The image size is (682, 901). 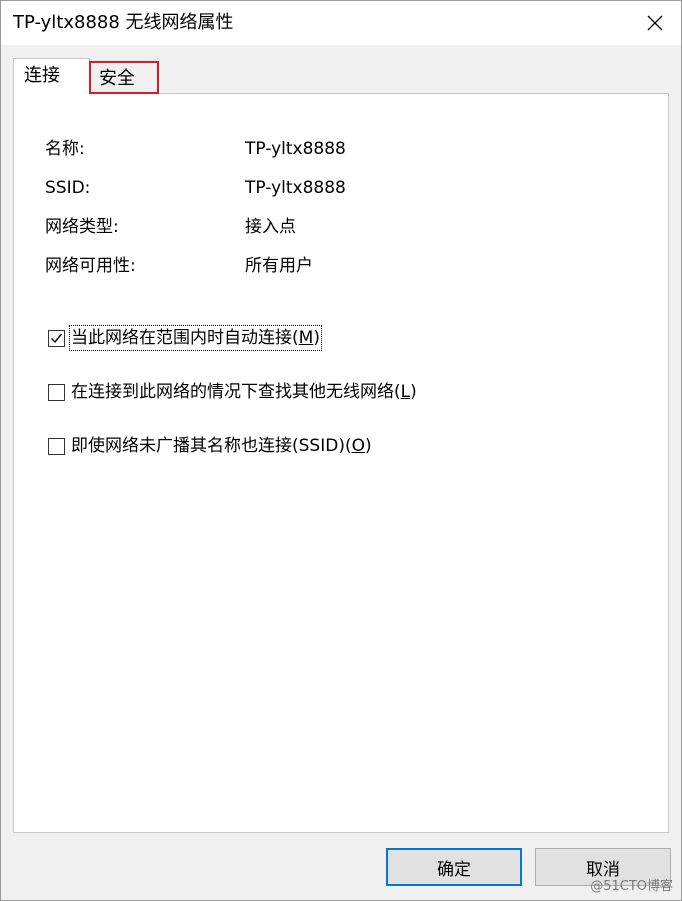 I want to click on availability-label: 网络可用性:, so click(x=90, y=266).